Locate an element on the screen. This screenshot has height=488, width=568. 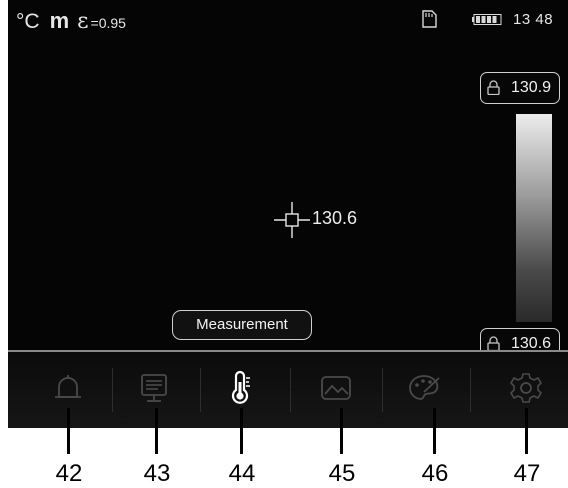
thermometer-icon is located at coordinates (240, 387).